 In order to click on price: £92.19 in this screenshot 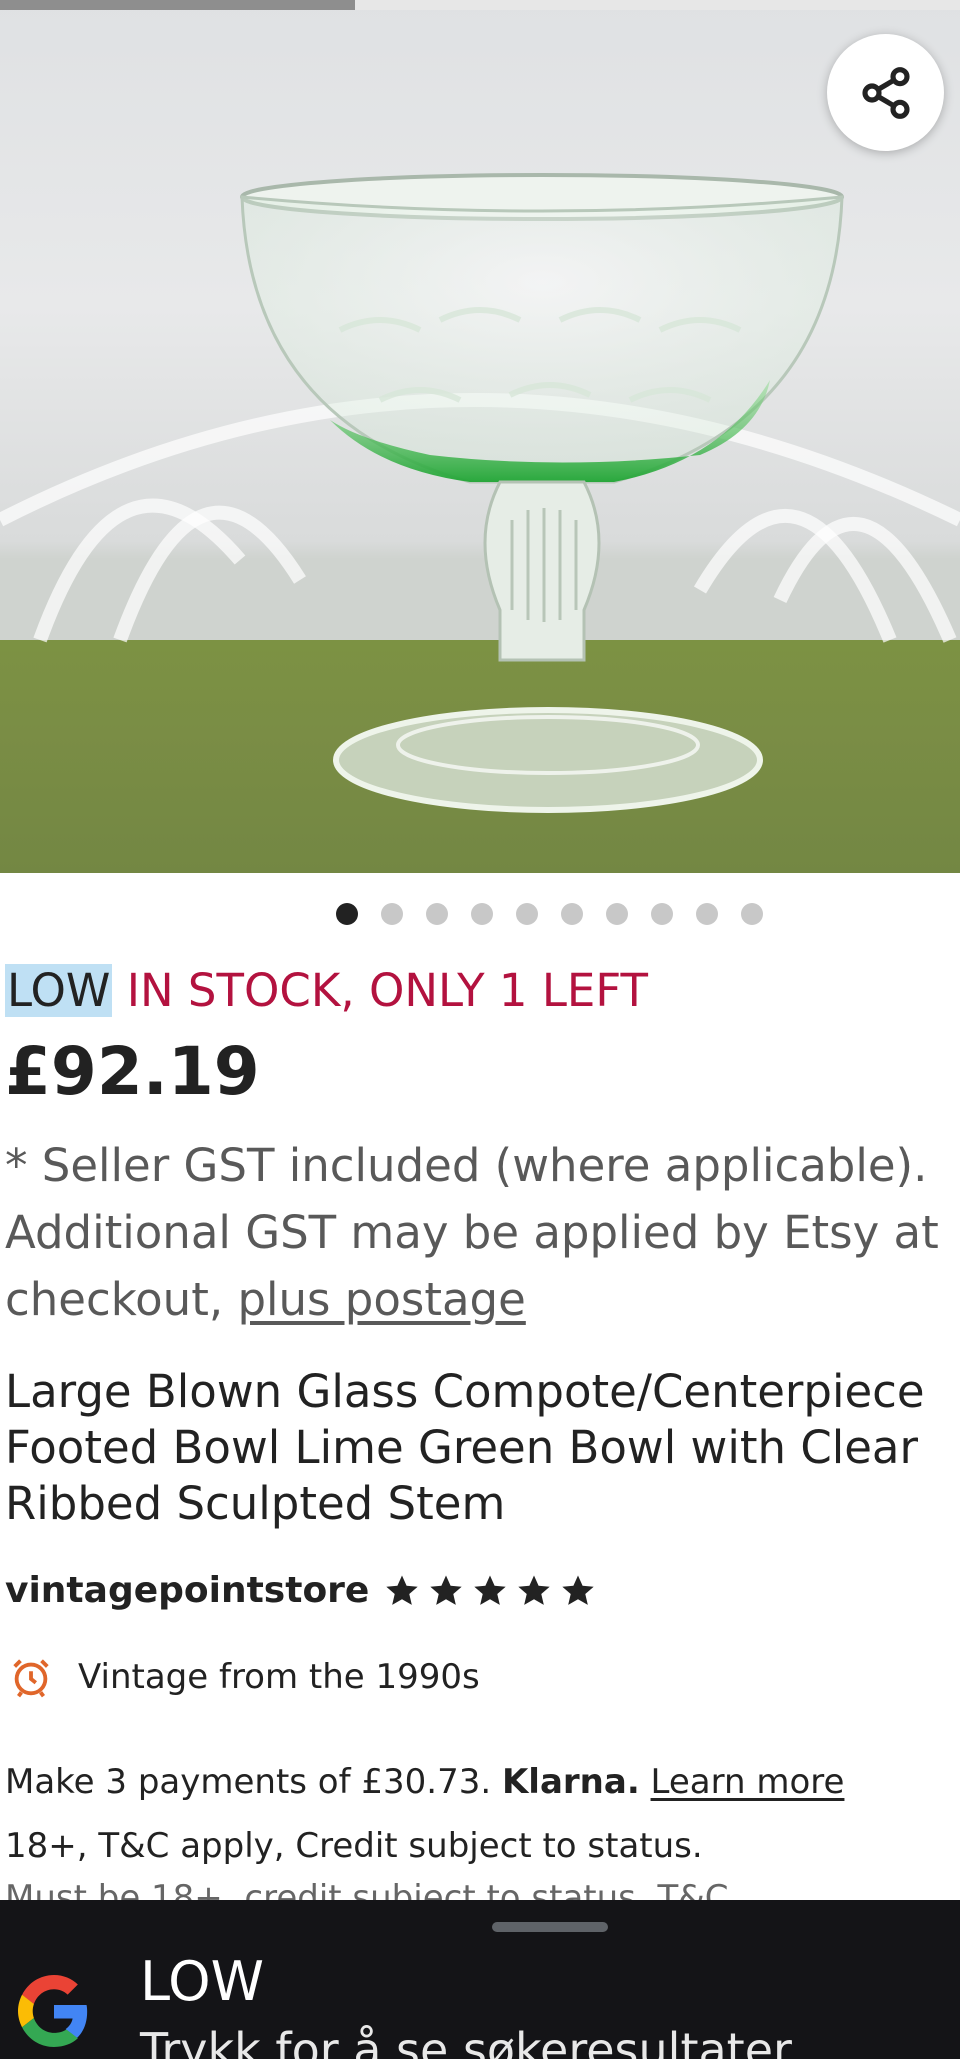, I will do `click(132, 1071)`.